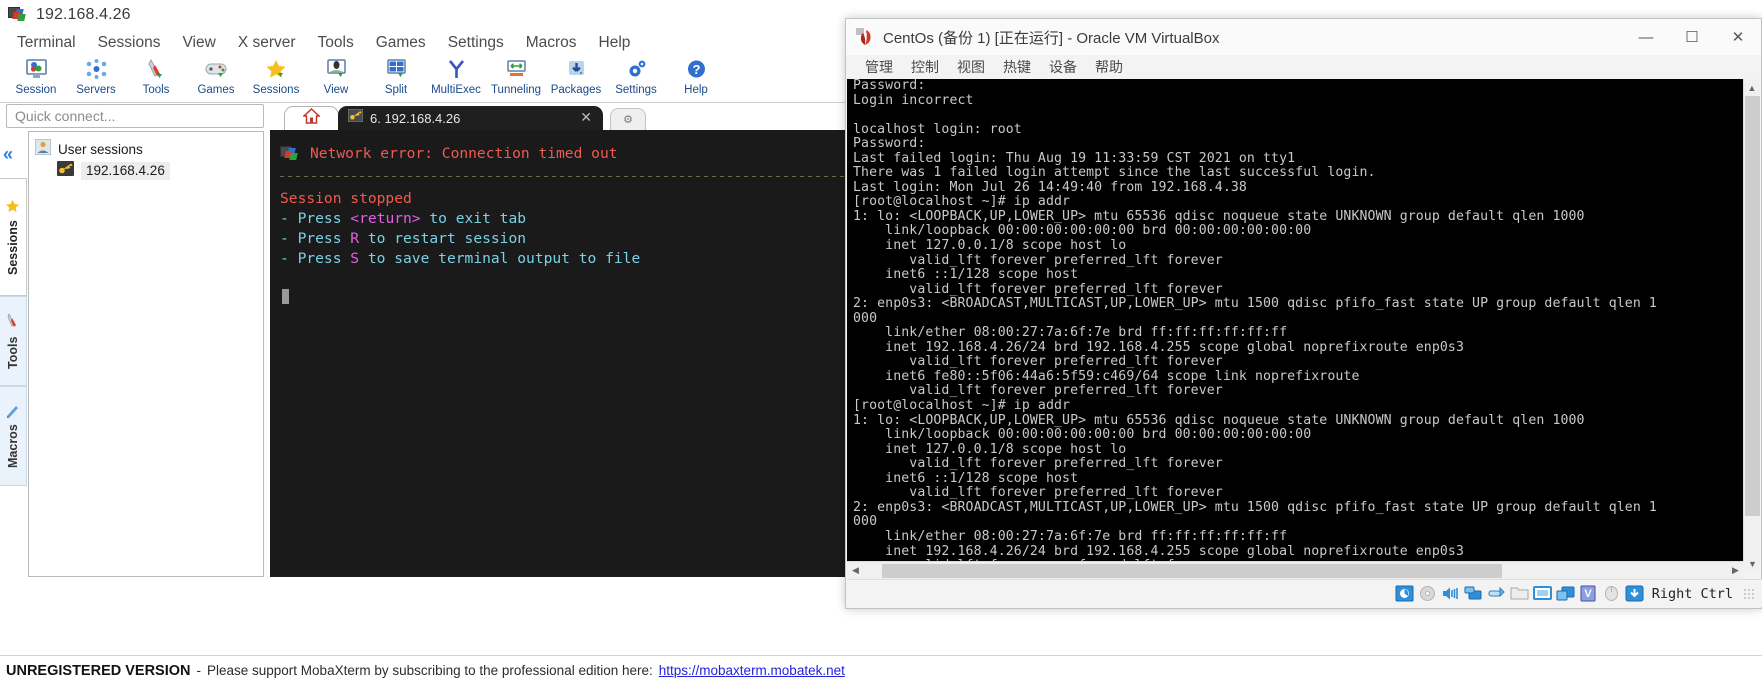  Describe the element at coordinates (865, 37) in the screenshot. I see `virtualbox-vm-icon` at that location.